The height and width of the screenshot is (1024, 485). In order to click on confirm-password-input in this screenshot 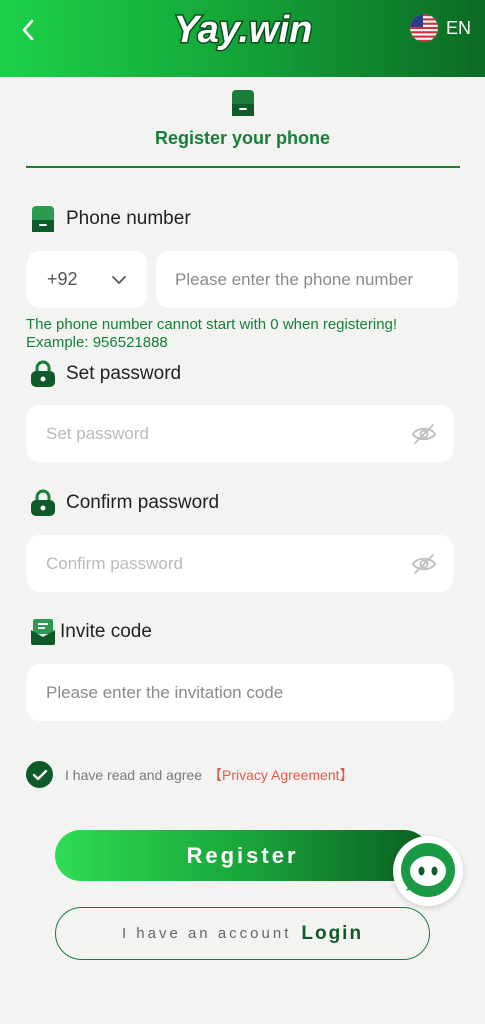, I will do `click(227, 563)`.